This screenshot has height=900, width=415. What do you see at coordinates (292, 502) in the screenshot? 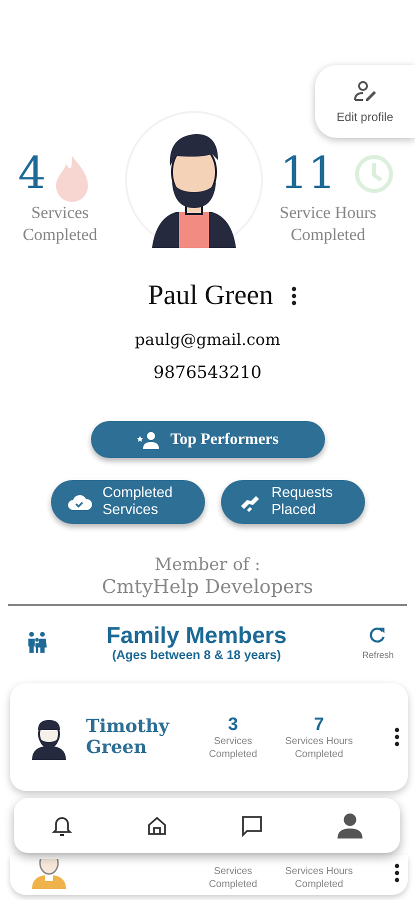
I see `requests-placed-button: Requests Placed` at bounding box center [292, 502].